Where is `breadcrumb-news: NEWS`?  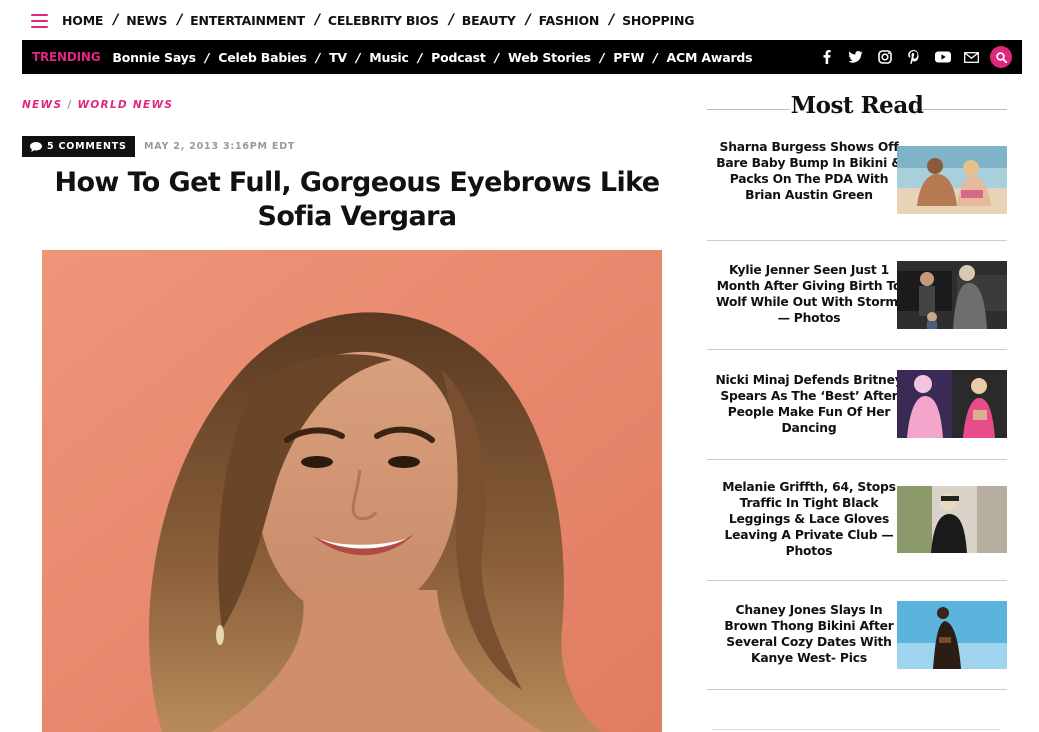 breadcrumb-news: NEWS is located at coordinates (42, 105).